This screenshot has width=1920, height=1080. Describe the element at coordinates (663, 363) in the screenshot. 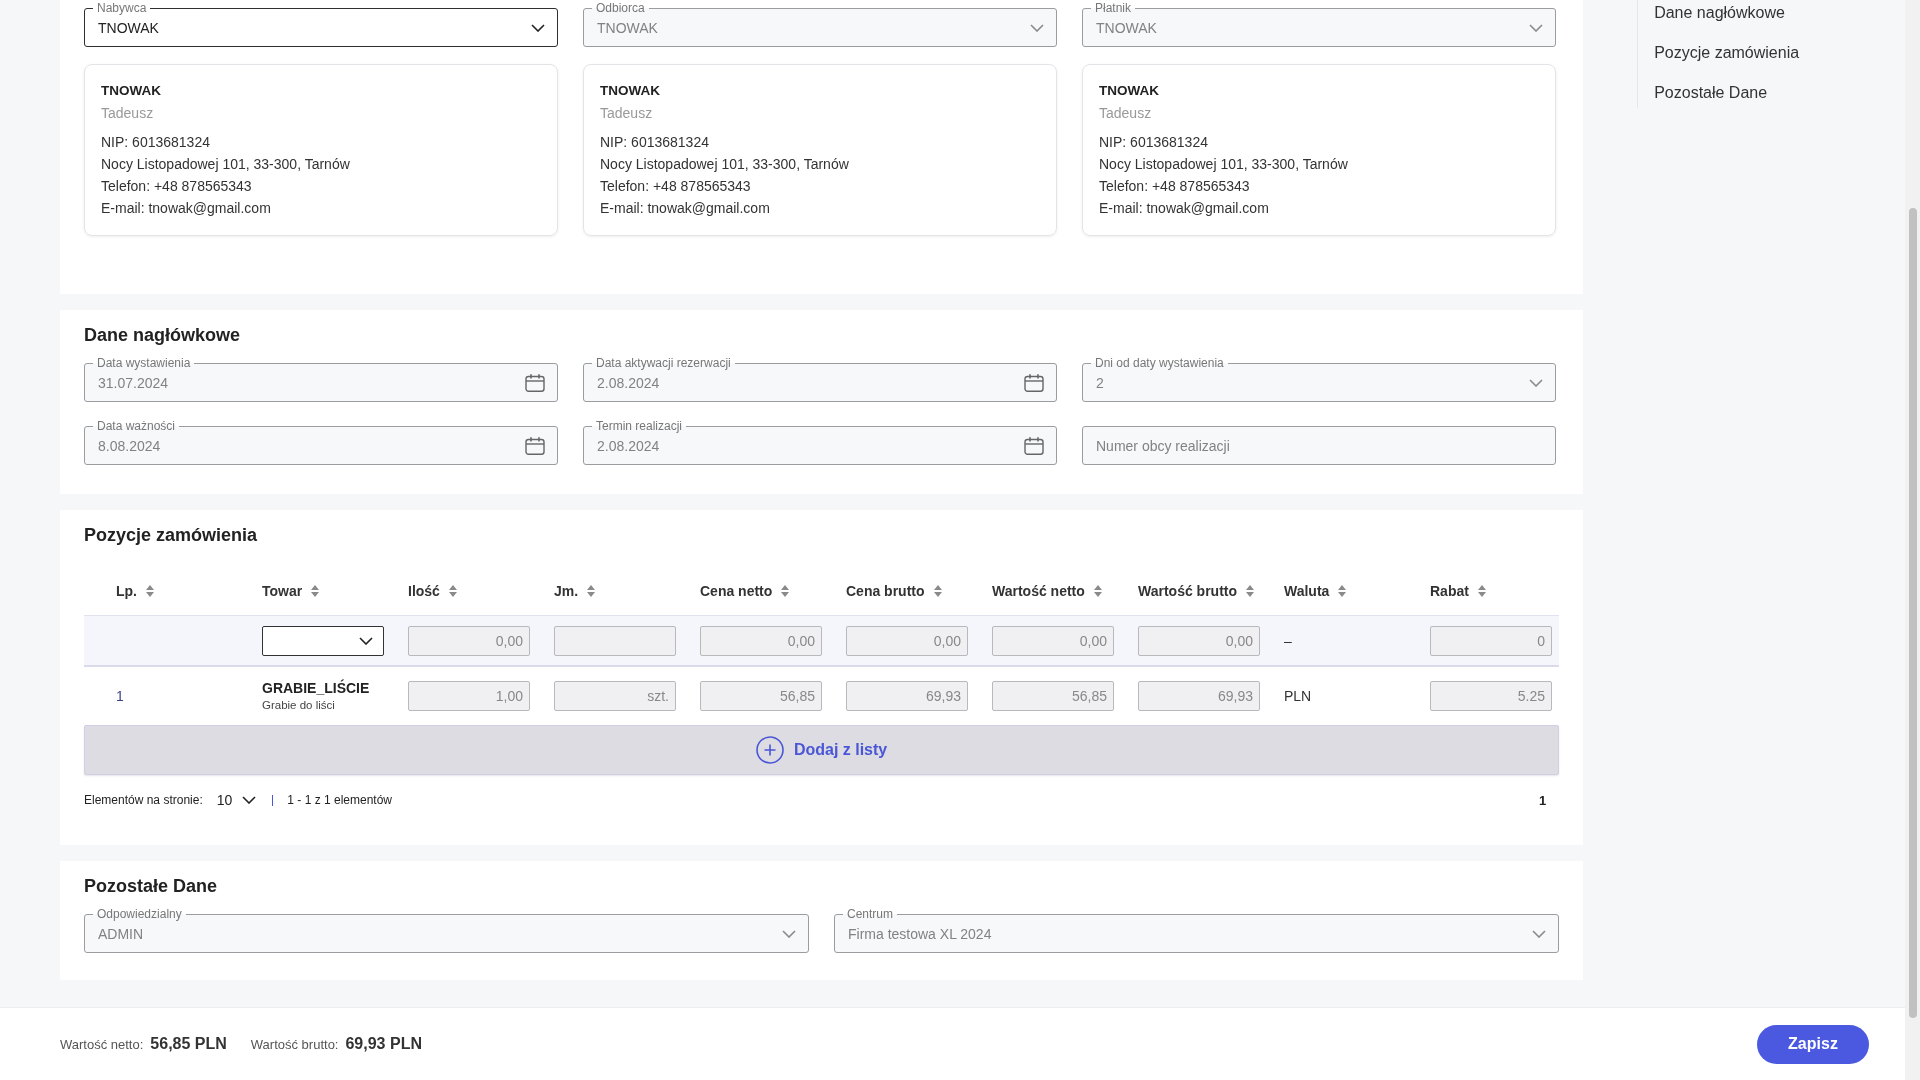

I see `field-label: Data aktywacji rezerwacji` at that location.